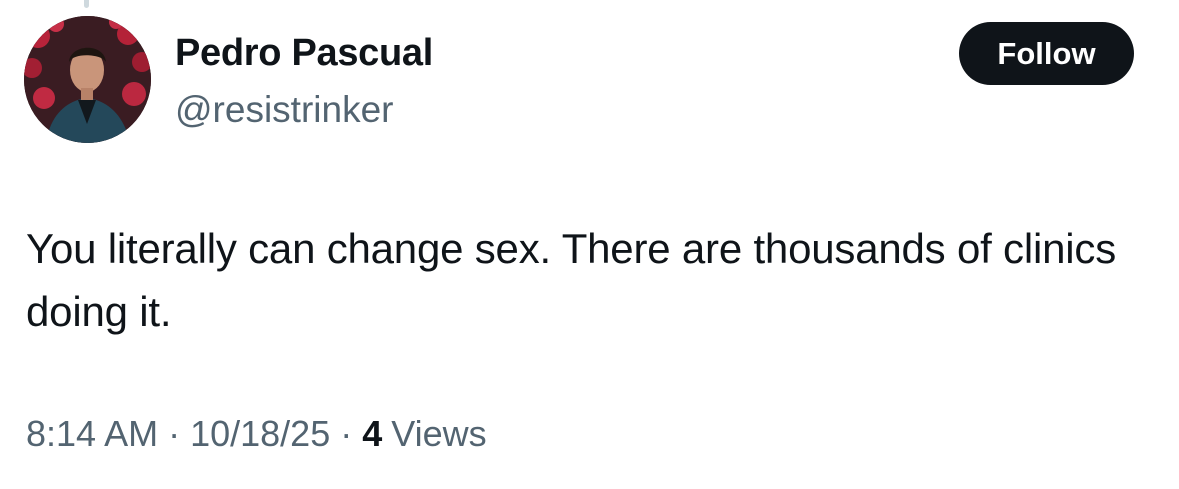  I want to click on views-label: Views, so click(438, 434).